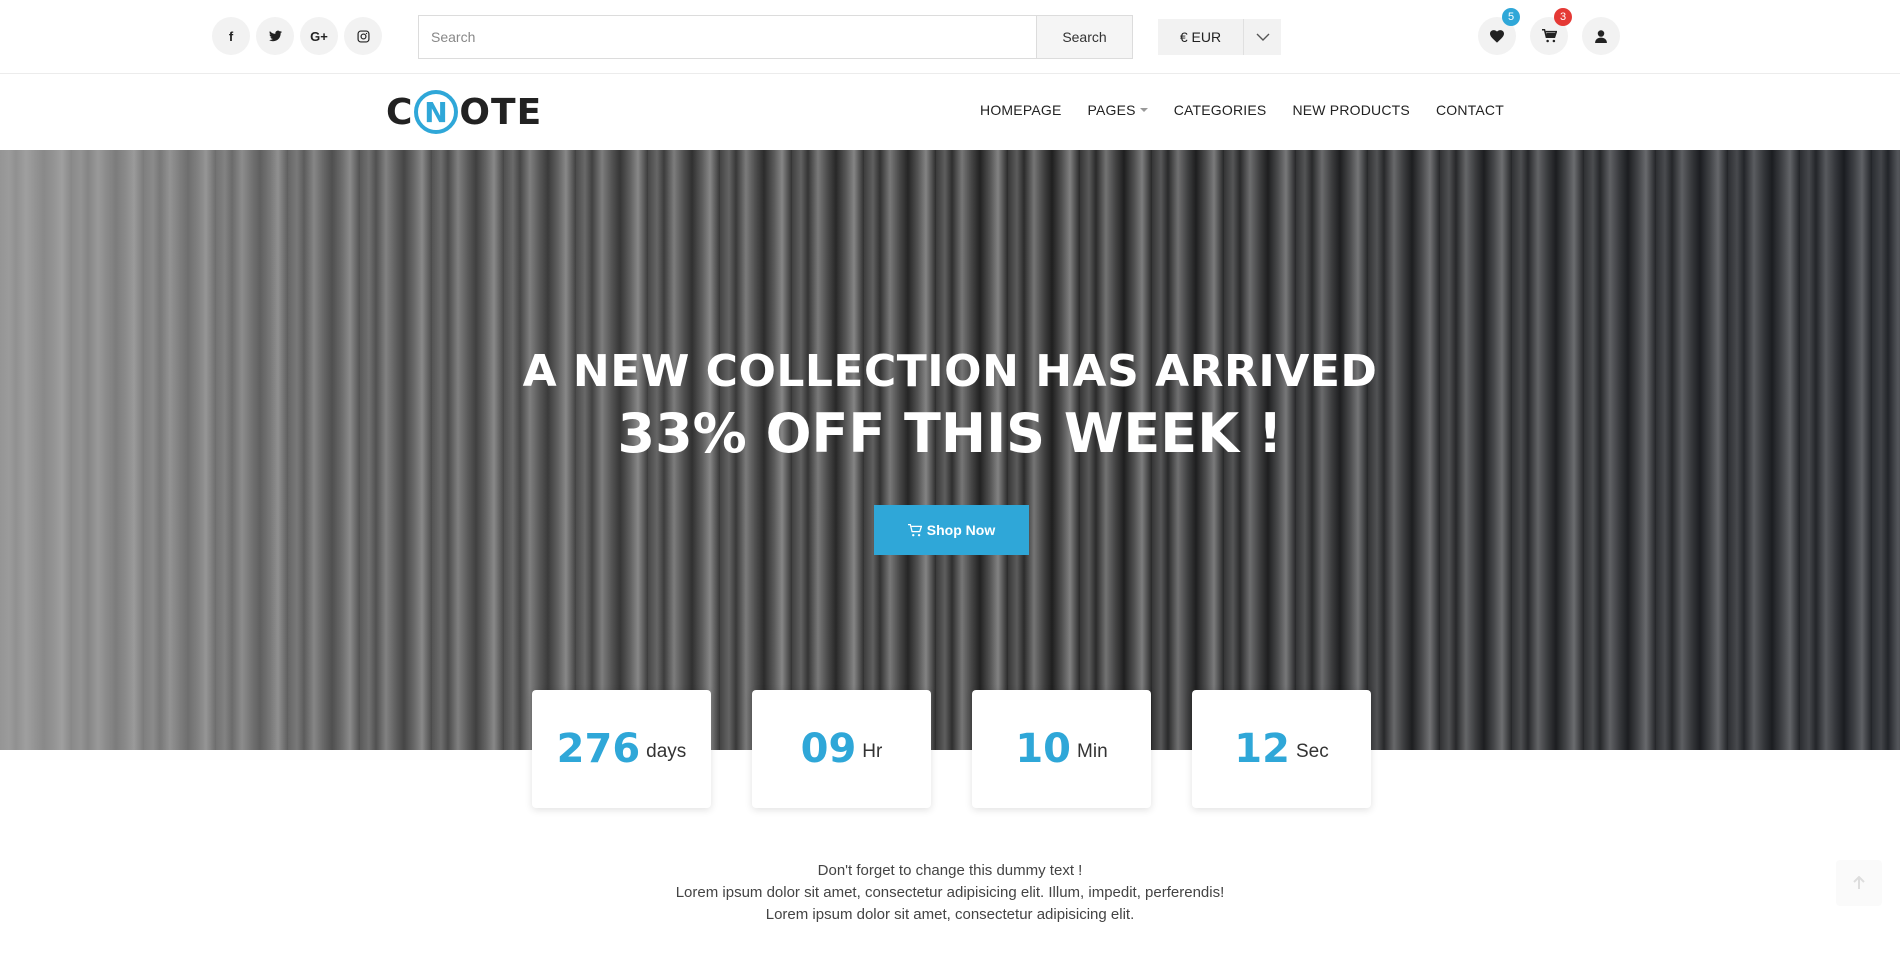 The width and height of the screenshot is (1900, 960). What do you see at coordinates (598, 749) in the screenshot?
I see `countdown-value: 276` at bounding box center [598, 749].